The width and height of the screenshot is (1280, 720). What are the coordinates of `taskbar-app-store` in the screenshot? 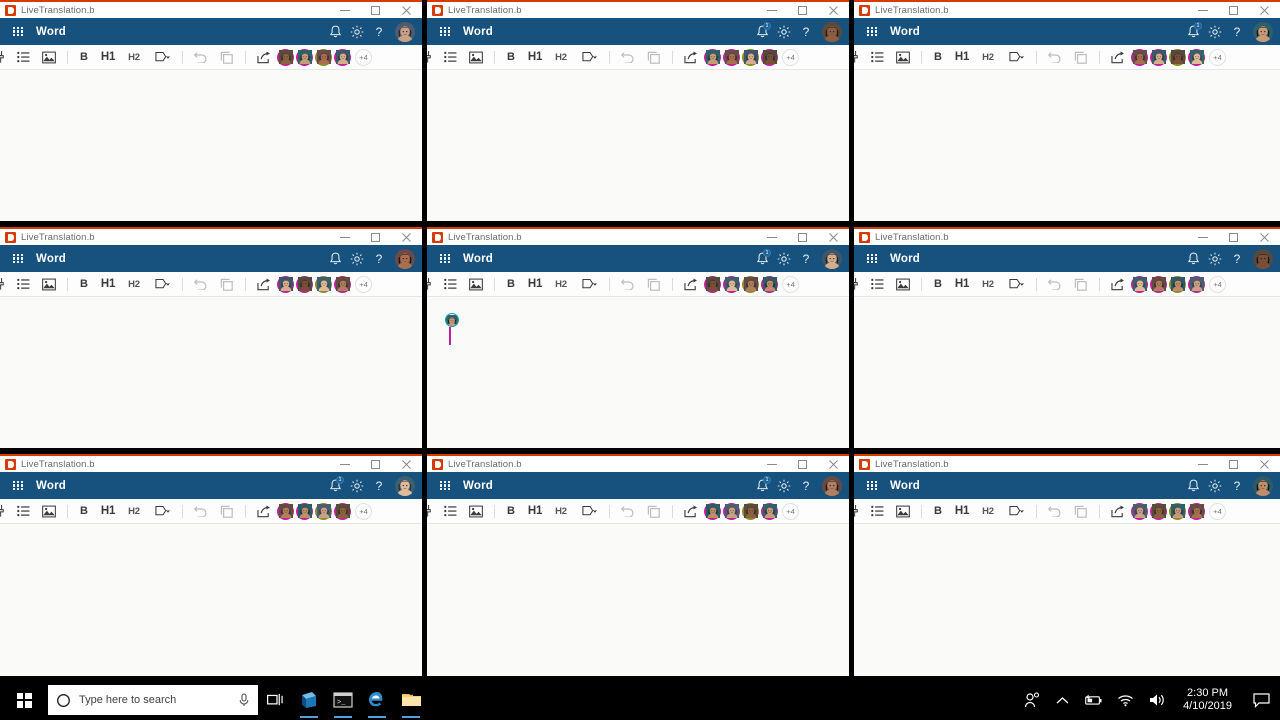 It's located at (309, 700).